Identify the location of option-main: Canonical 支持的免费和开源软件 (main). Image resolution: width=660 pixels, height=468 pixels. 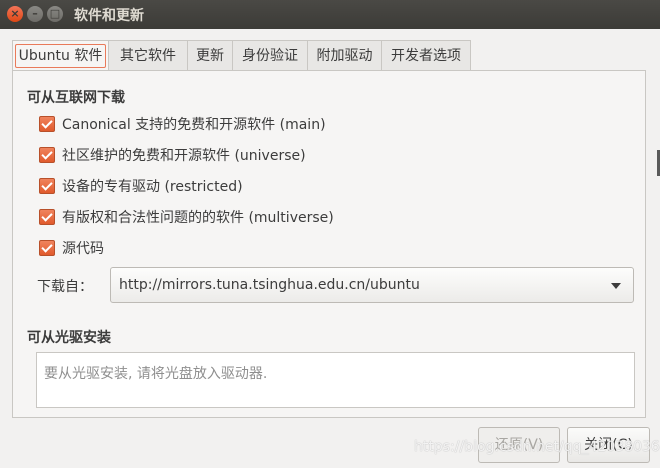
(182, 125).